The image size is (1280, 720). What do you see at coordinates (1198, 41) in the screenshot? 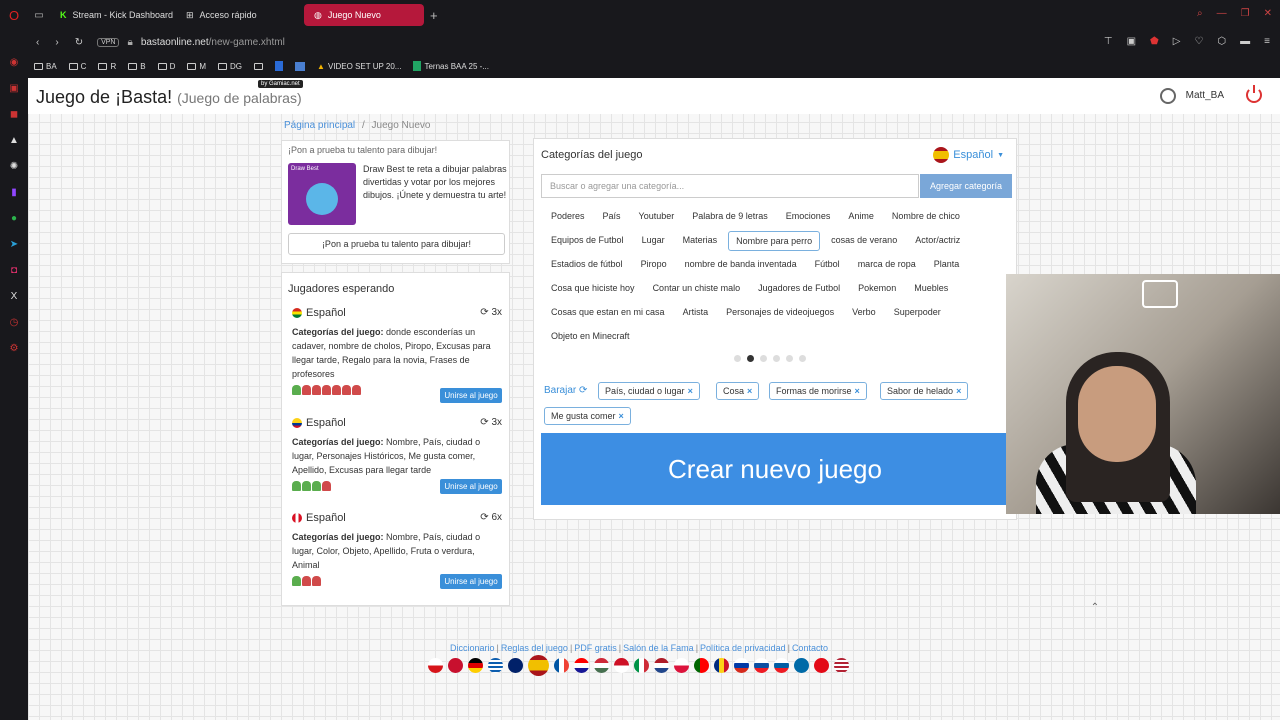
I see `heart-icon: ♡` at bounding box center [1198, 41].